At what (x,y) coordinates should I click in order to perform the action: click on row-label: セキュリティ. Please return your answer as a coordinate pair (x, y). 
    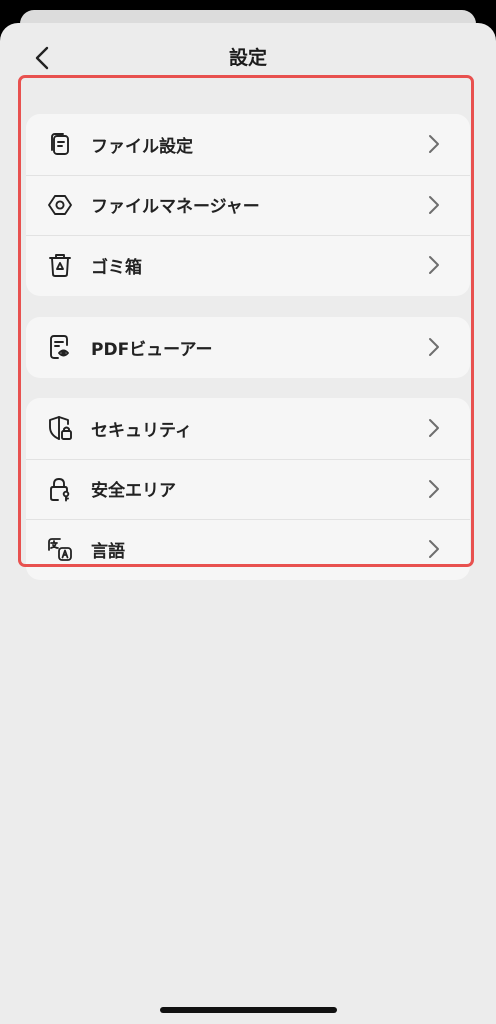
    Looking at the image, I should click on (141, 430).